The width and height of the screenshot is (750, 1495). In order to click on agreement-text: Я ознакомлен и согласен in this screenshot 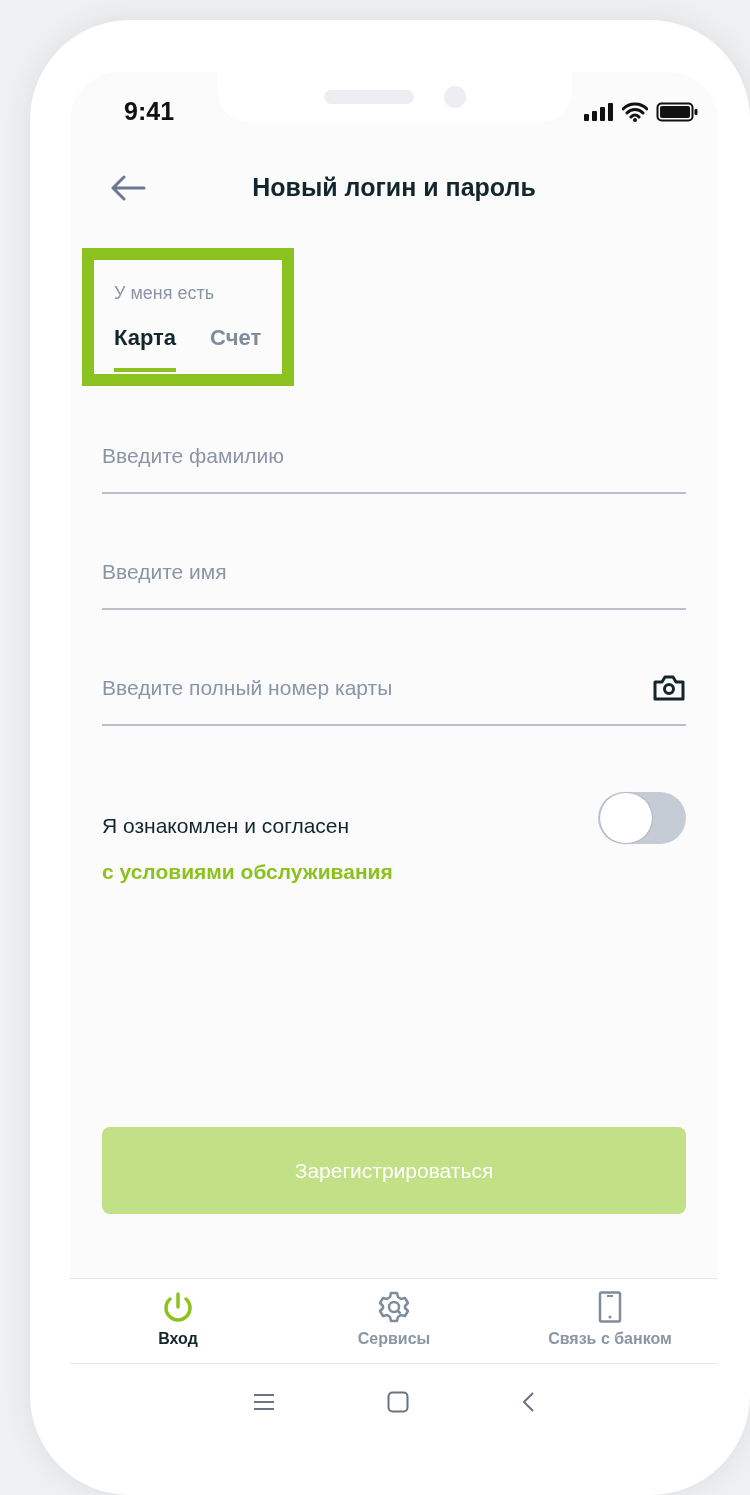, I will do `click(226, 826)`.